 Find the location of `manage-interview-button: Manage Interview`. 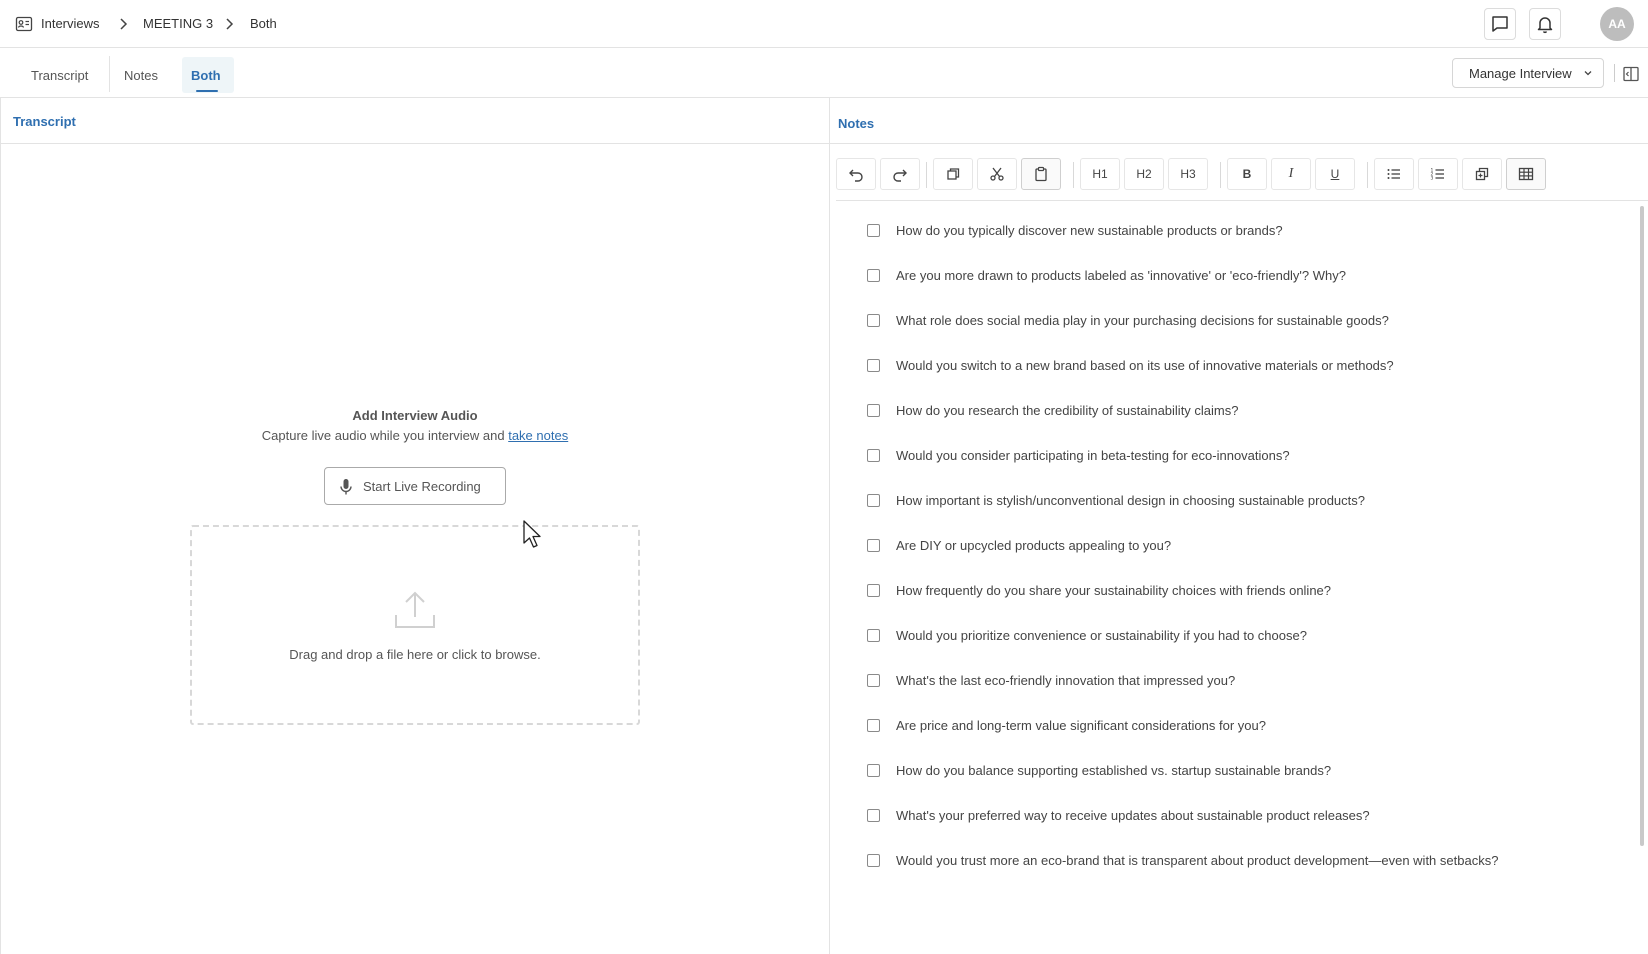

manage-interview-button: Manage Interview is located at coordinates (1528, 73).